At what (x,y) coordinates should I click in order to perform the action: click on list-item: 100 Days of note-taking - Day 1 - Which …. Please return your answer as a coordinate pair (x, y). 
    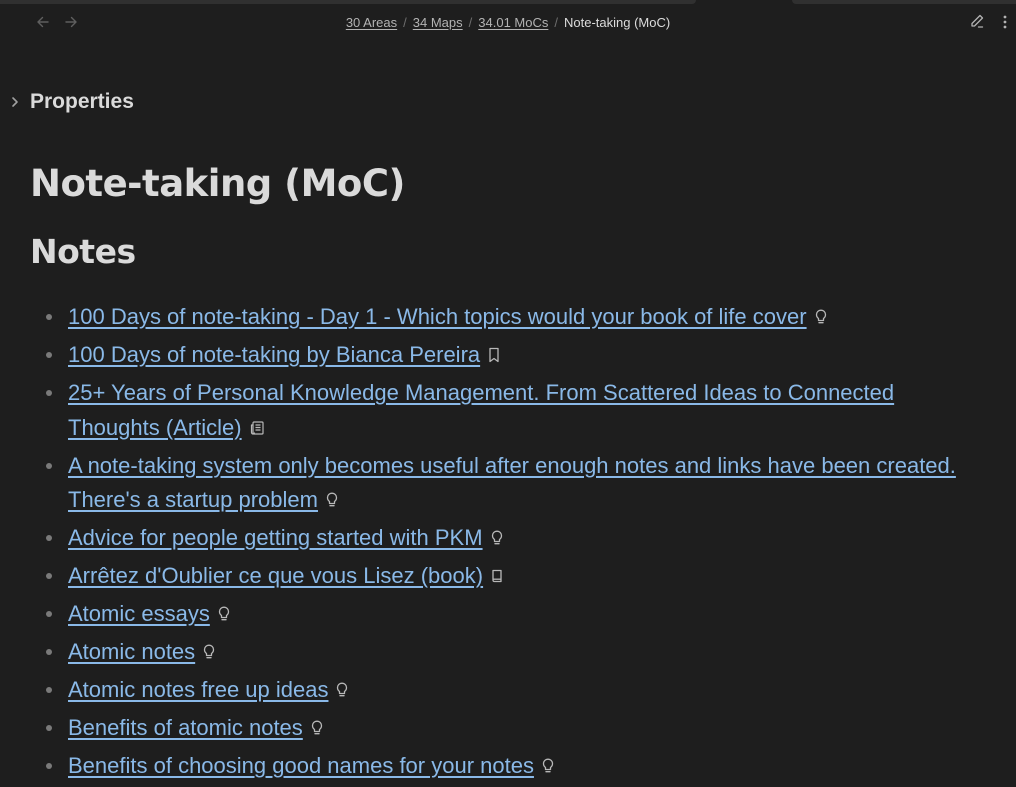
    Looking at the image, I should click on (495, 317).